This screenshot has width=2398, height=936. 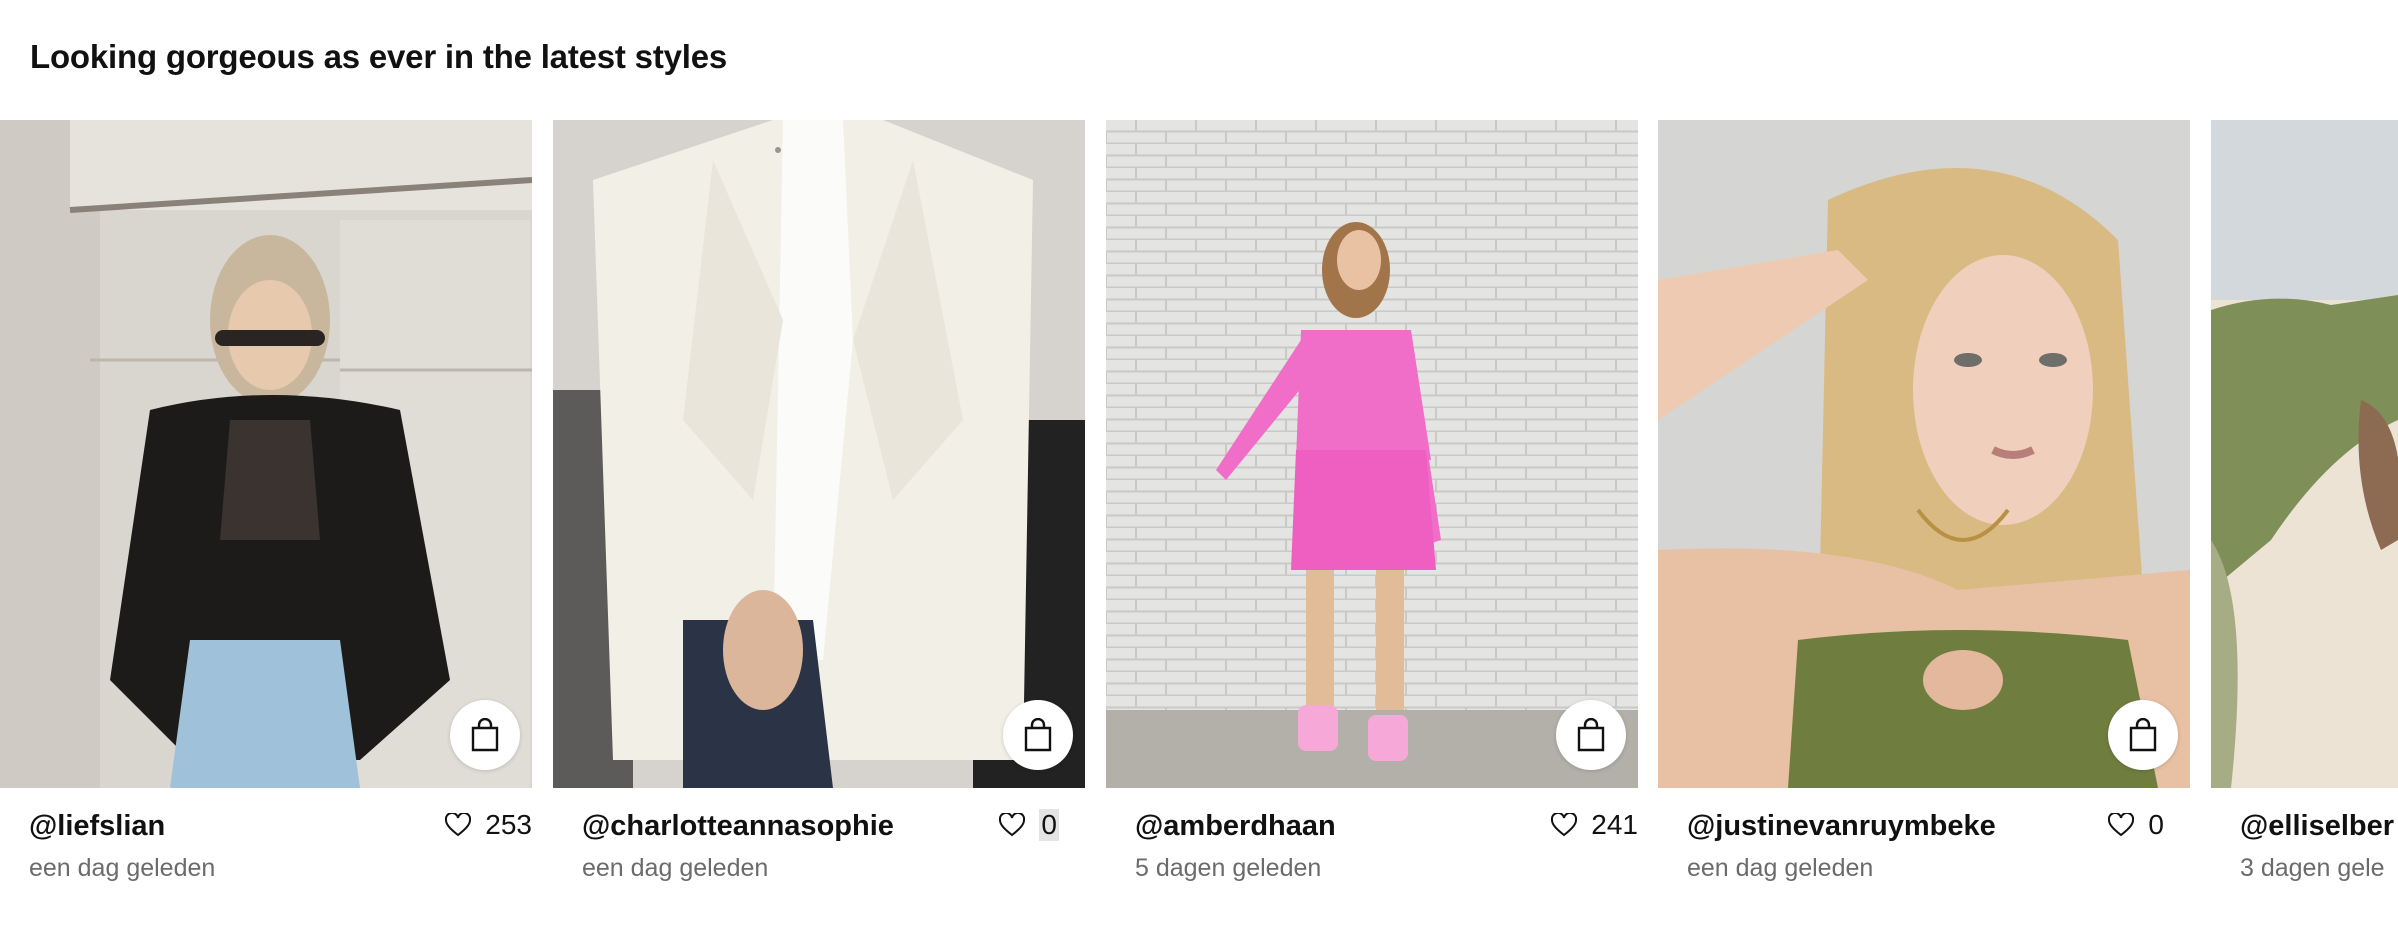 I want to click on post-time: 3 dagen gele, so click(x=2312, y=868).